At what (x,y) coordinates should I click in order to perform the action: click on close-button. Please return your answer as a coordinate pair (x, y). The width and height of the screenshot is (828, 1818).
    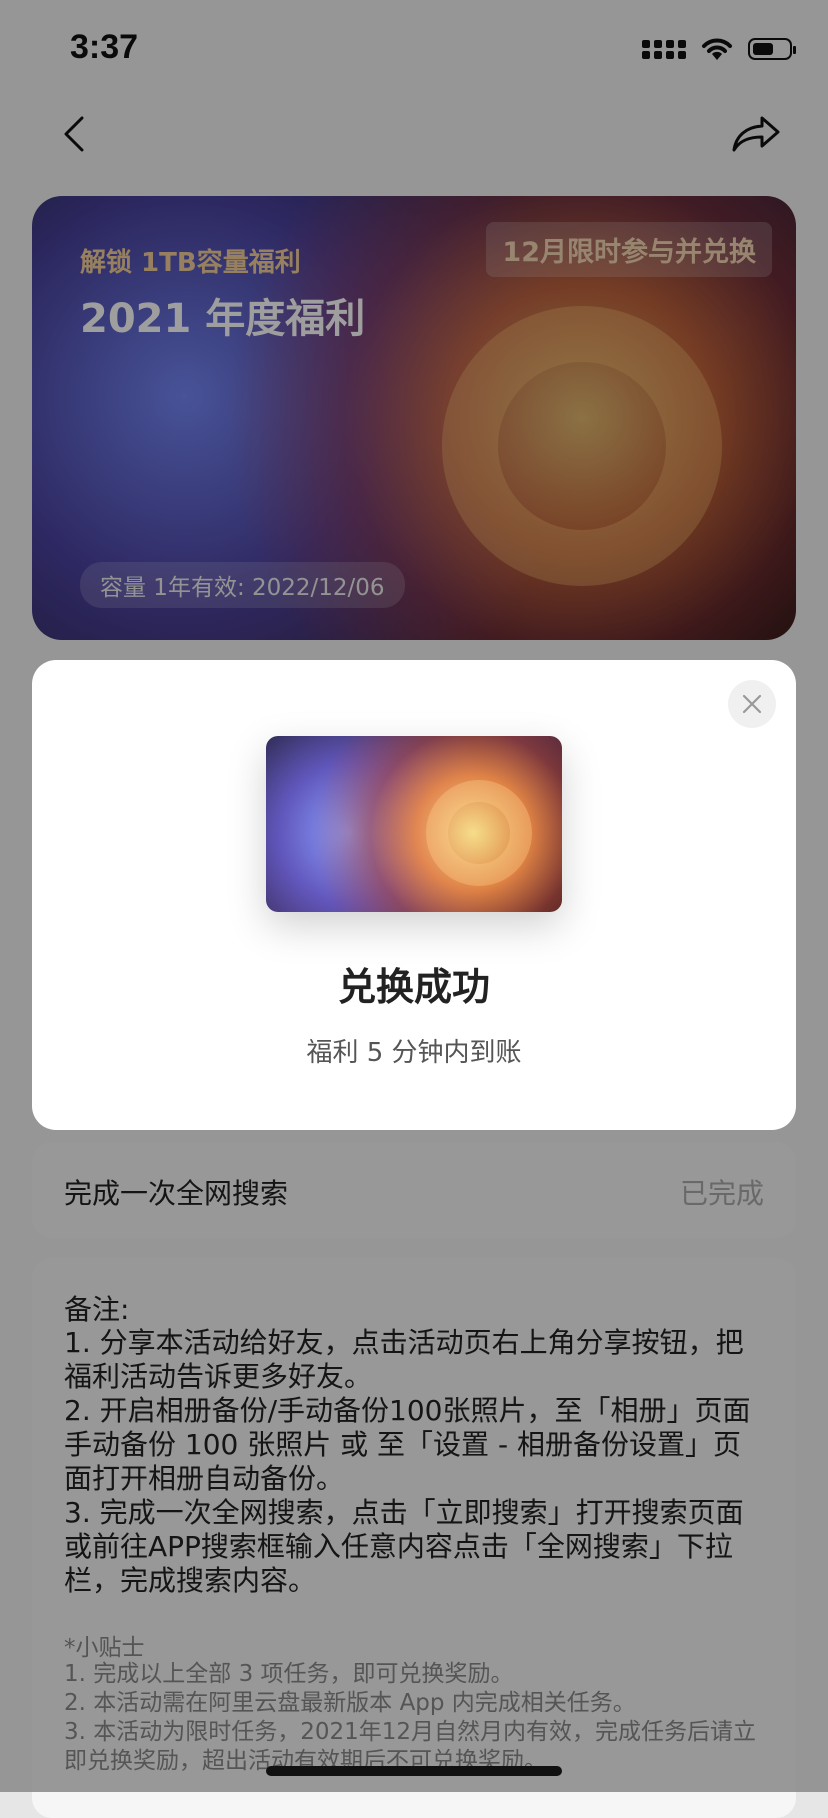
    Looking at the image, I should click on (752, 704).